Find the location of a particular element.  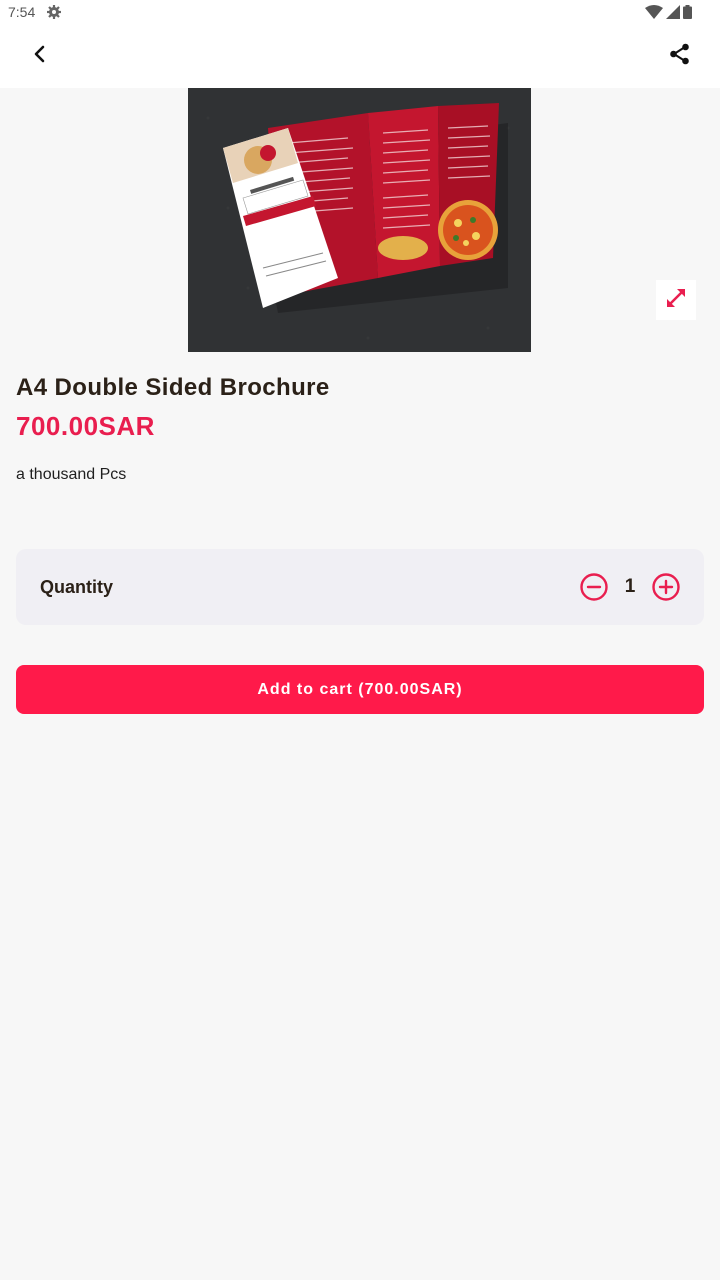

back-button is located at coordinates (40, 56).